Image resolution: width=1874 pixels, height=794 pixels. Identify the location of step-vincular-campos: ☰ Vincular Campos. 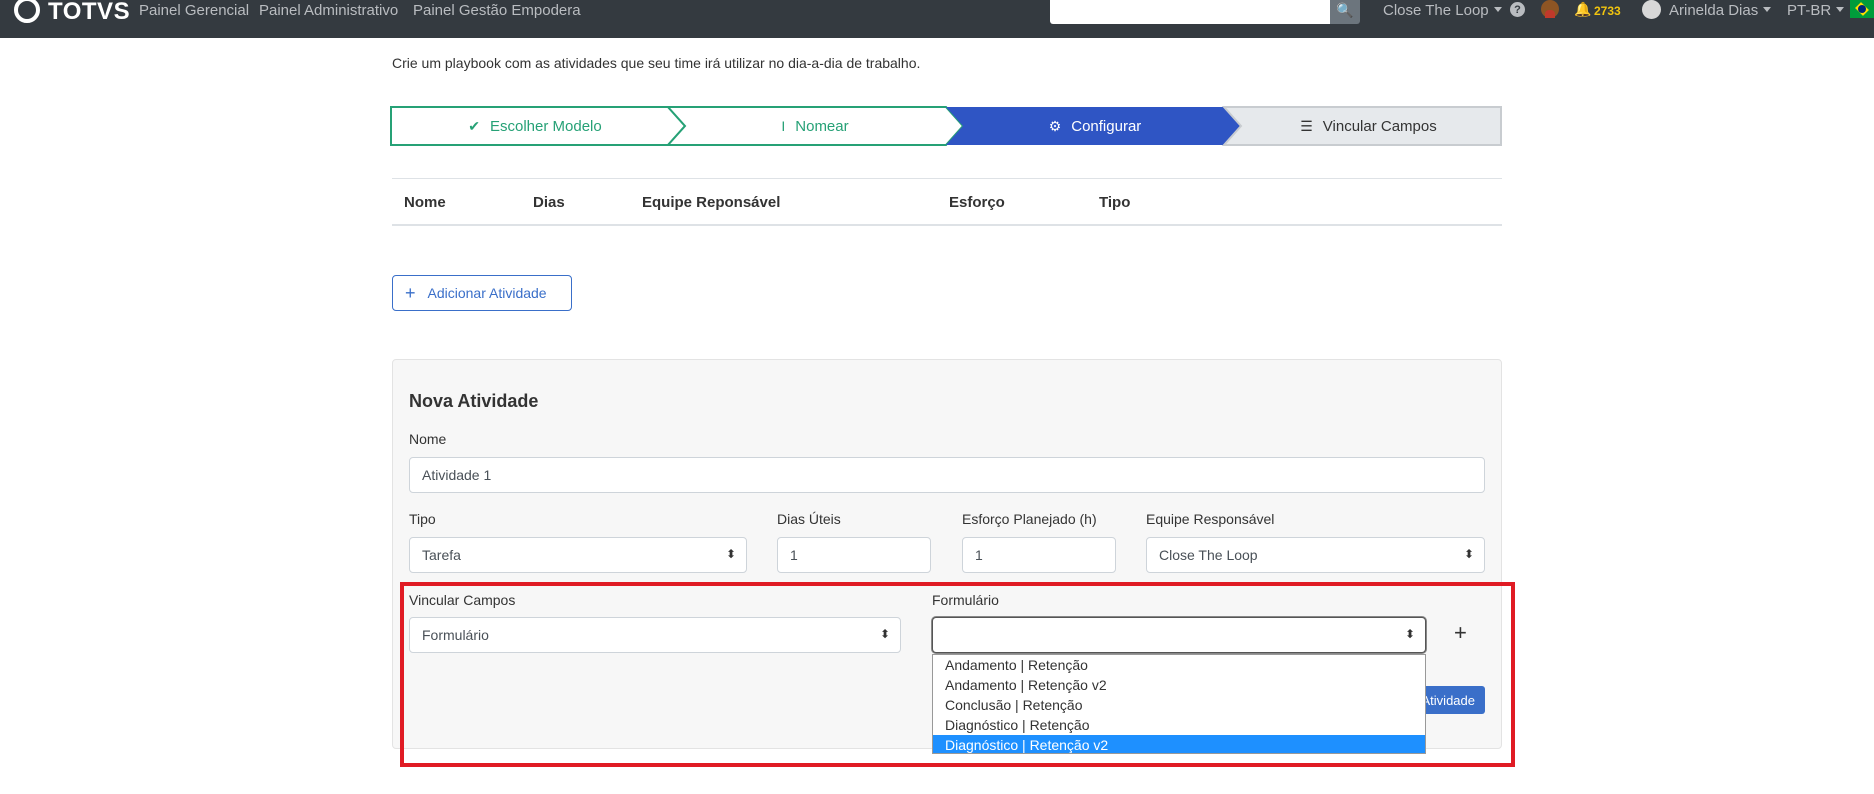
(1368, 126).